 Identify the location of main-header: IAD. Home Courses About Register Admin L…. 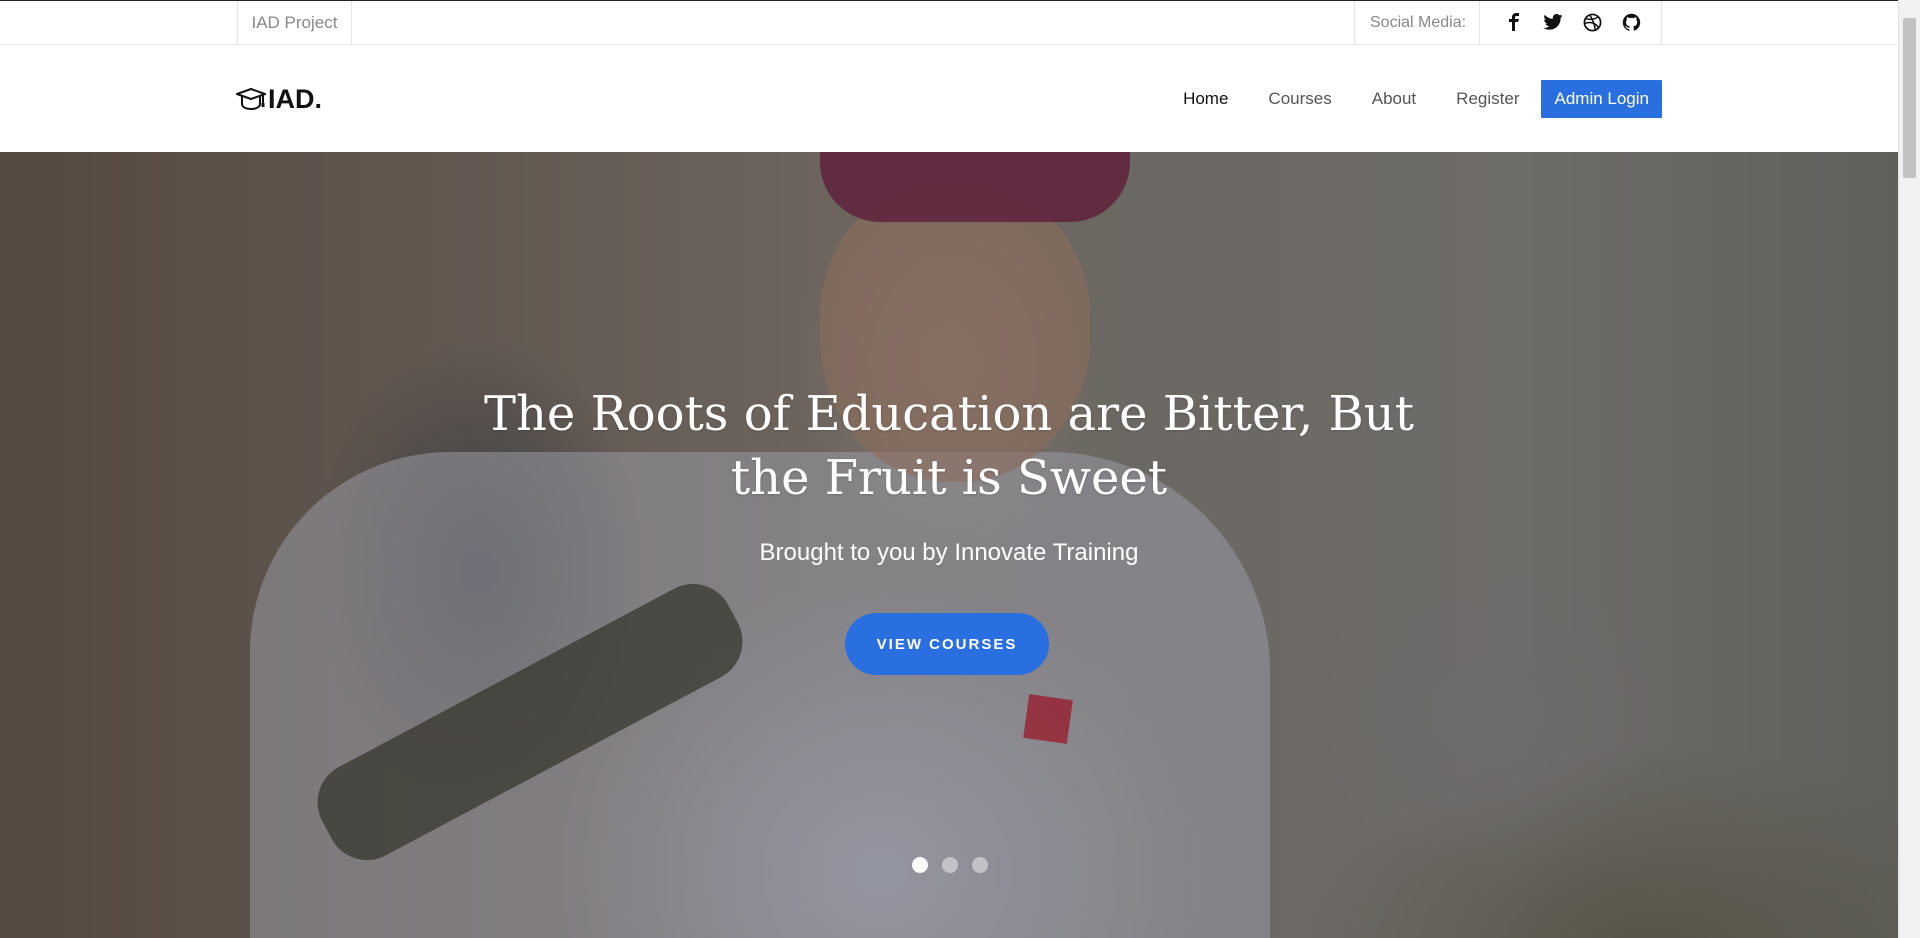
(949, 98).